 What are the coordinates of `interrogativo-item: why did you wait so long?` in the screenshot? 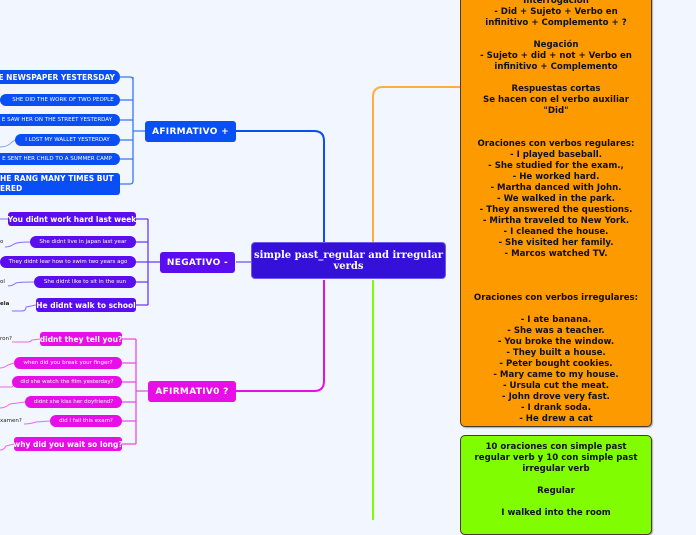 It's located at (68, 444).